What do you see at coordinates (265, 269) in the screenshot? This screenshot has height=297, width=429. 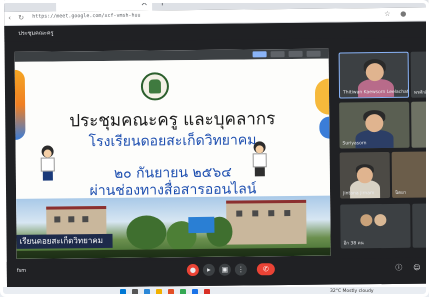 I see `end-call-icon: ✆` at bounding box center [265, 269].